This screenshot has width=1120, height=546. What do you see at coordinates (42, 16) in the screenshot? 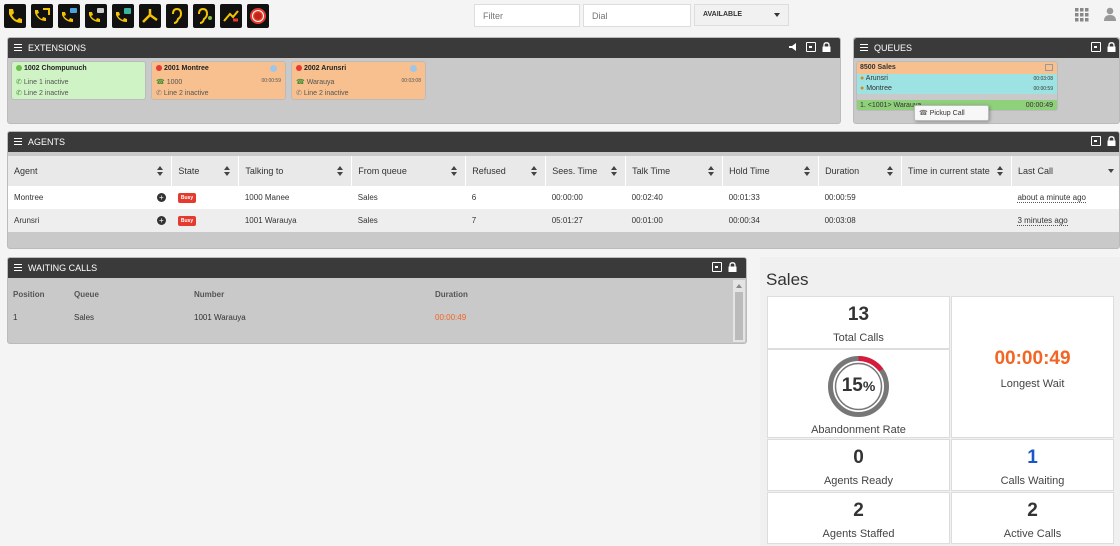
I see `transfer-call-icon` at bounding box center [42, 16].